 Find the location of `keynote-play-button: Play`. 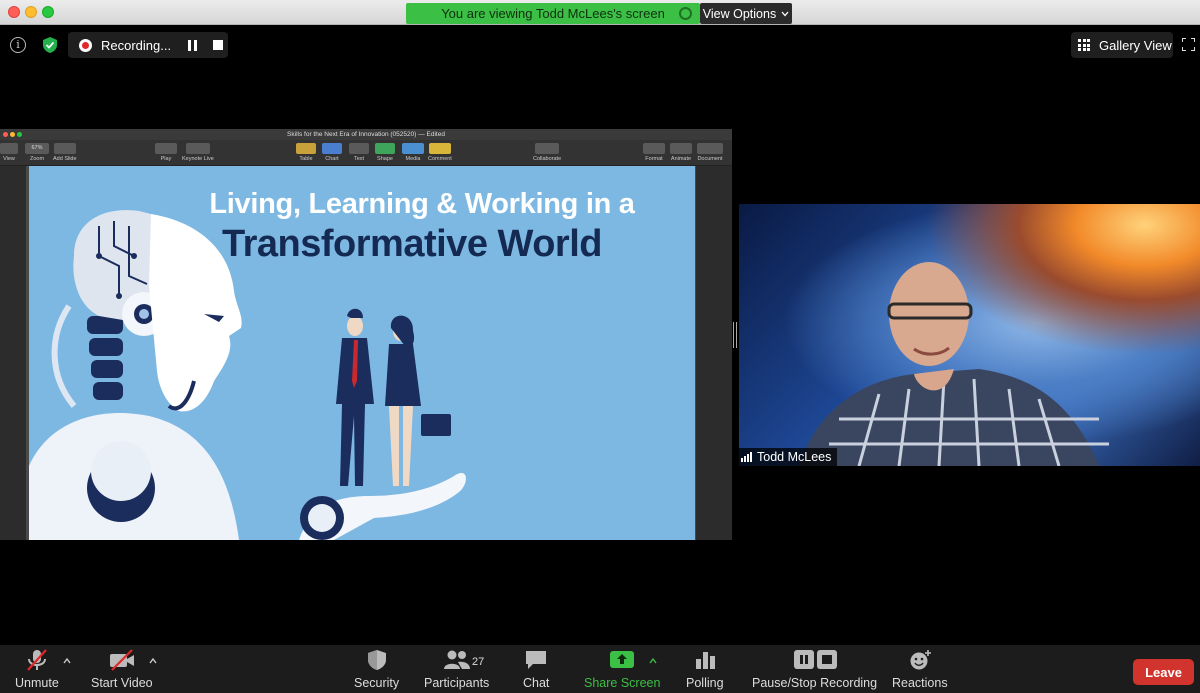

keynote-play-button: Play is located at coordinates (166, 152).